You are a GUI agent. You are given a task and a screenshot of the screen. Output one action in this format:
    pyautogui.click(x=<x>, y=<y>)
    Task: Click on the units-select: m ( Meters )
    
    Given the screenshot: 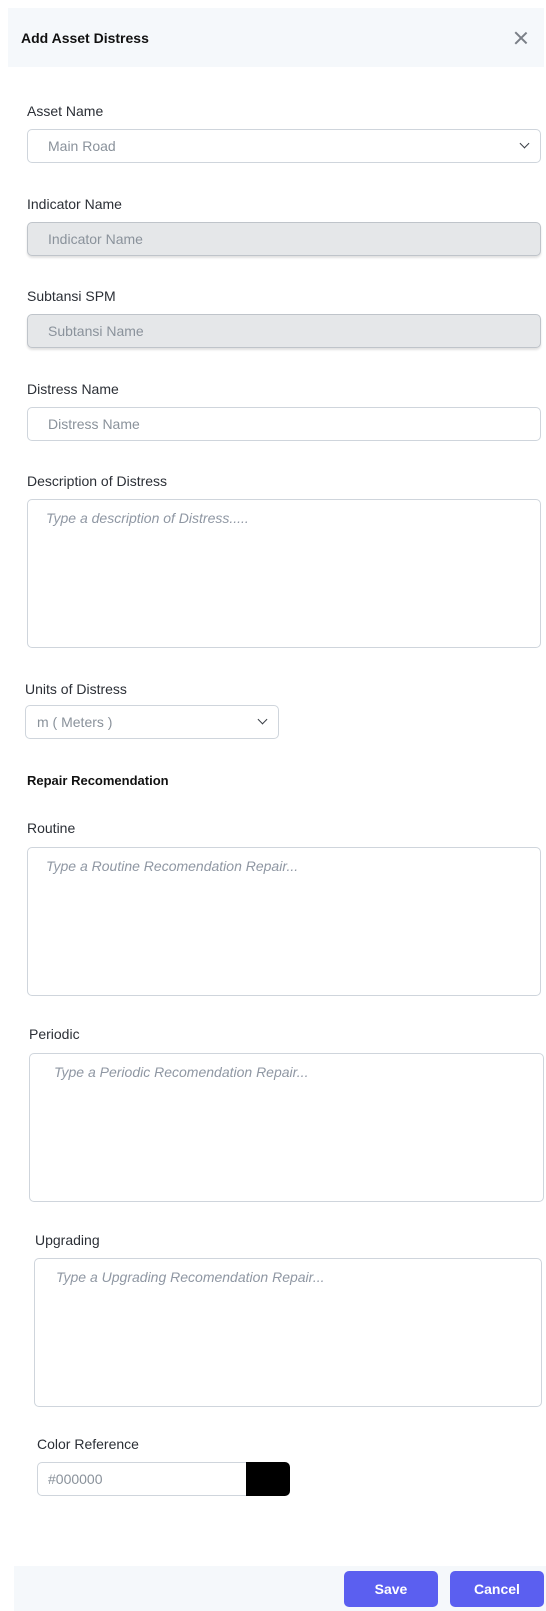 What is the action you would take?
    pyautogui.click(x=152, y=722)
    